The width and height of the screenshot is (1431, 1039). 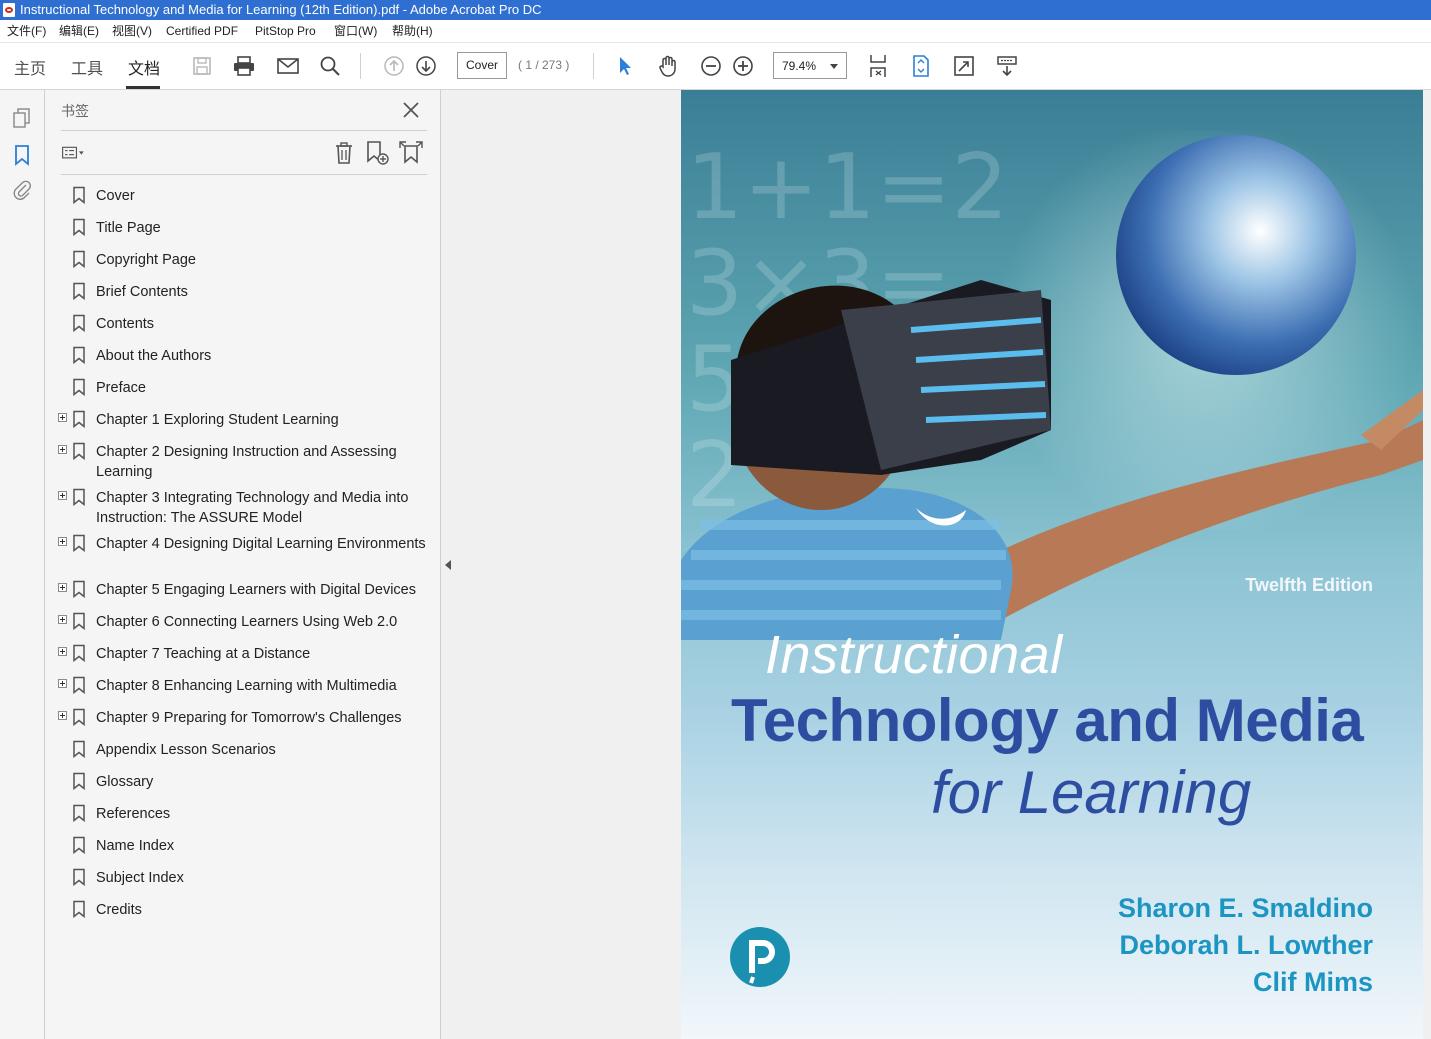 I want to click on cover-author: Clif Mims, so click(x=1312, y=982).